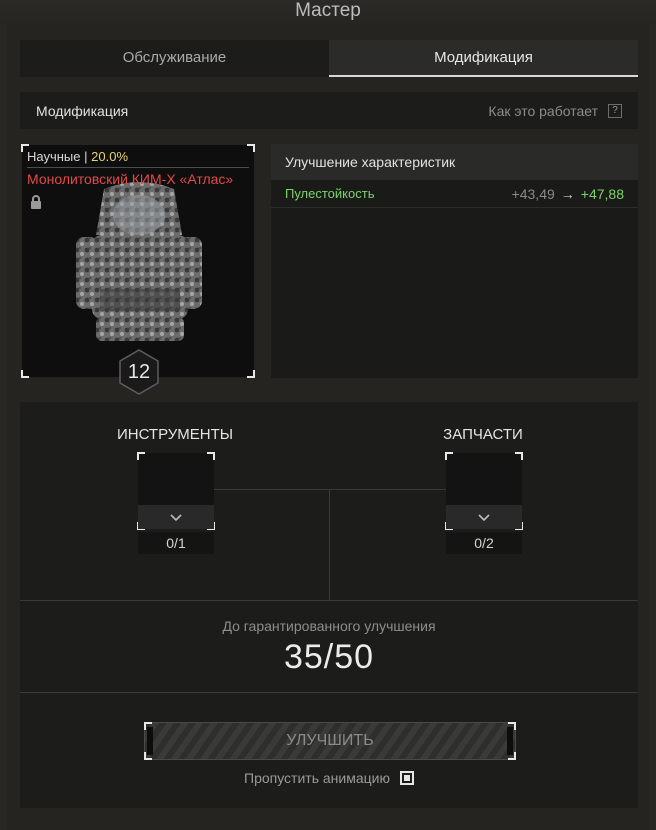 This screenshot has height=830, width=656. Describe the element at coordinates (110, 156) in the screenshot. I see `item-category-percent: 20.0%` at that location.